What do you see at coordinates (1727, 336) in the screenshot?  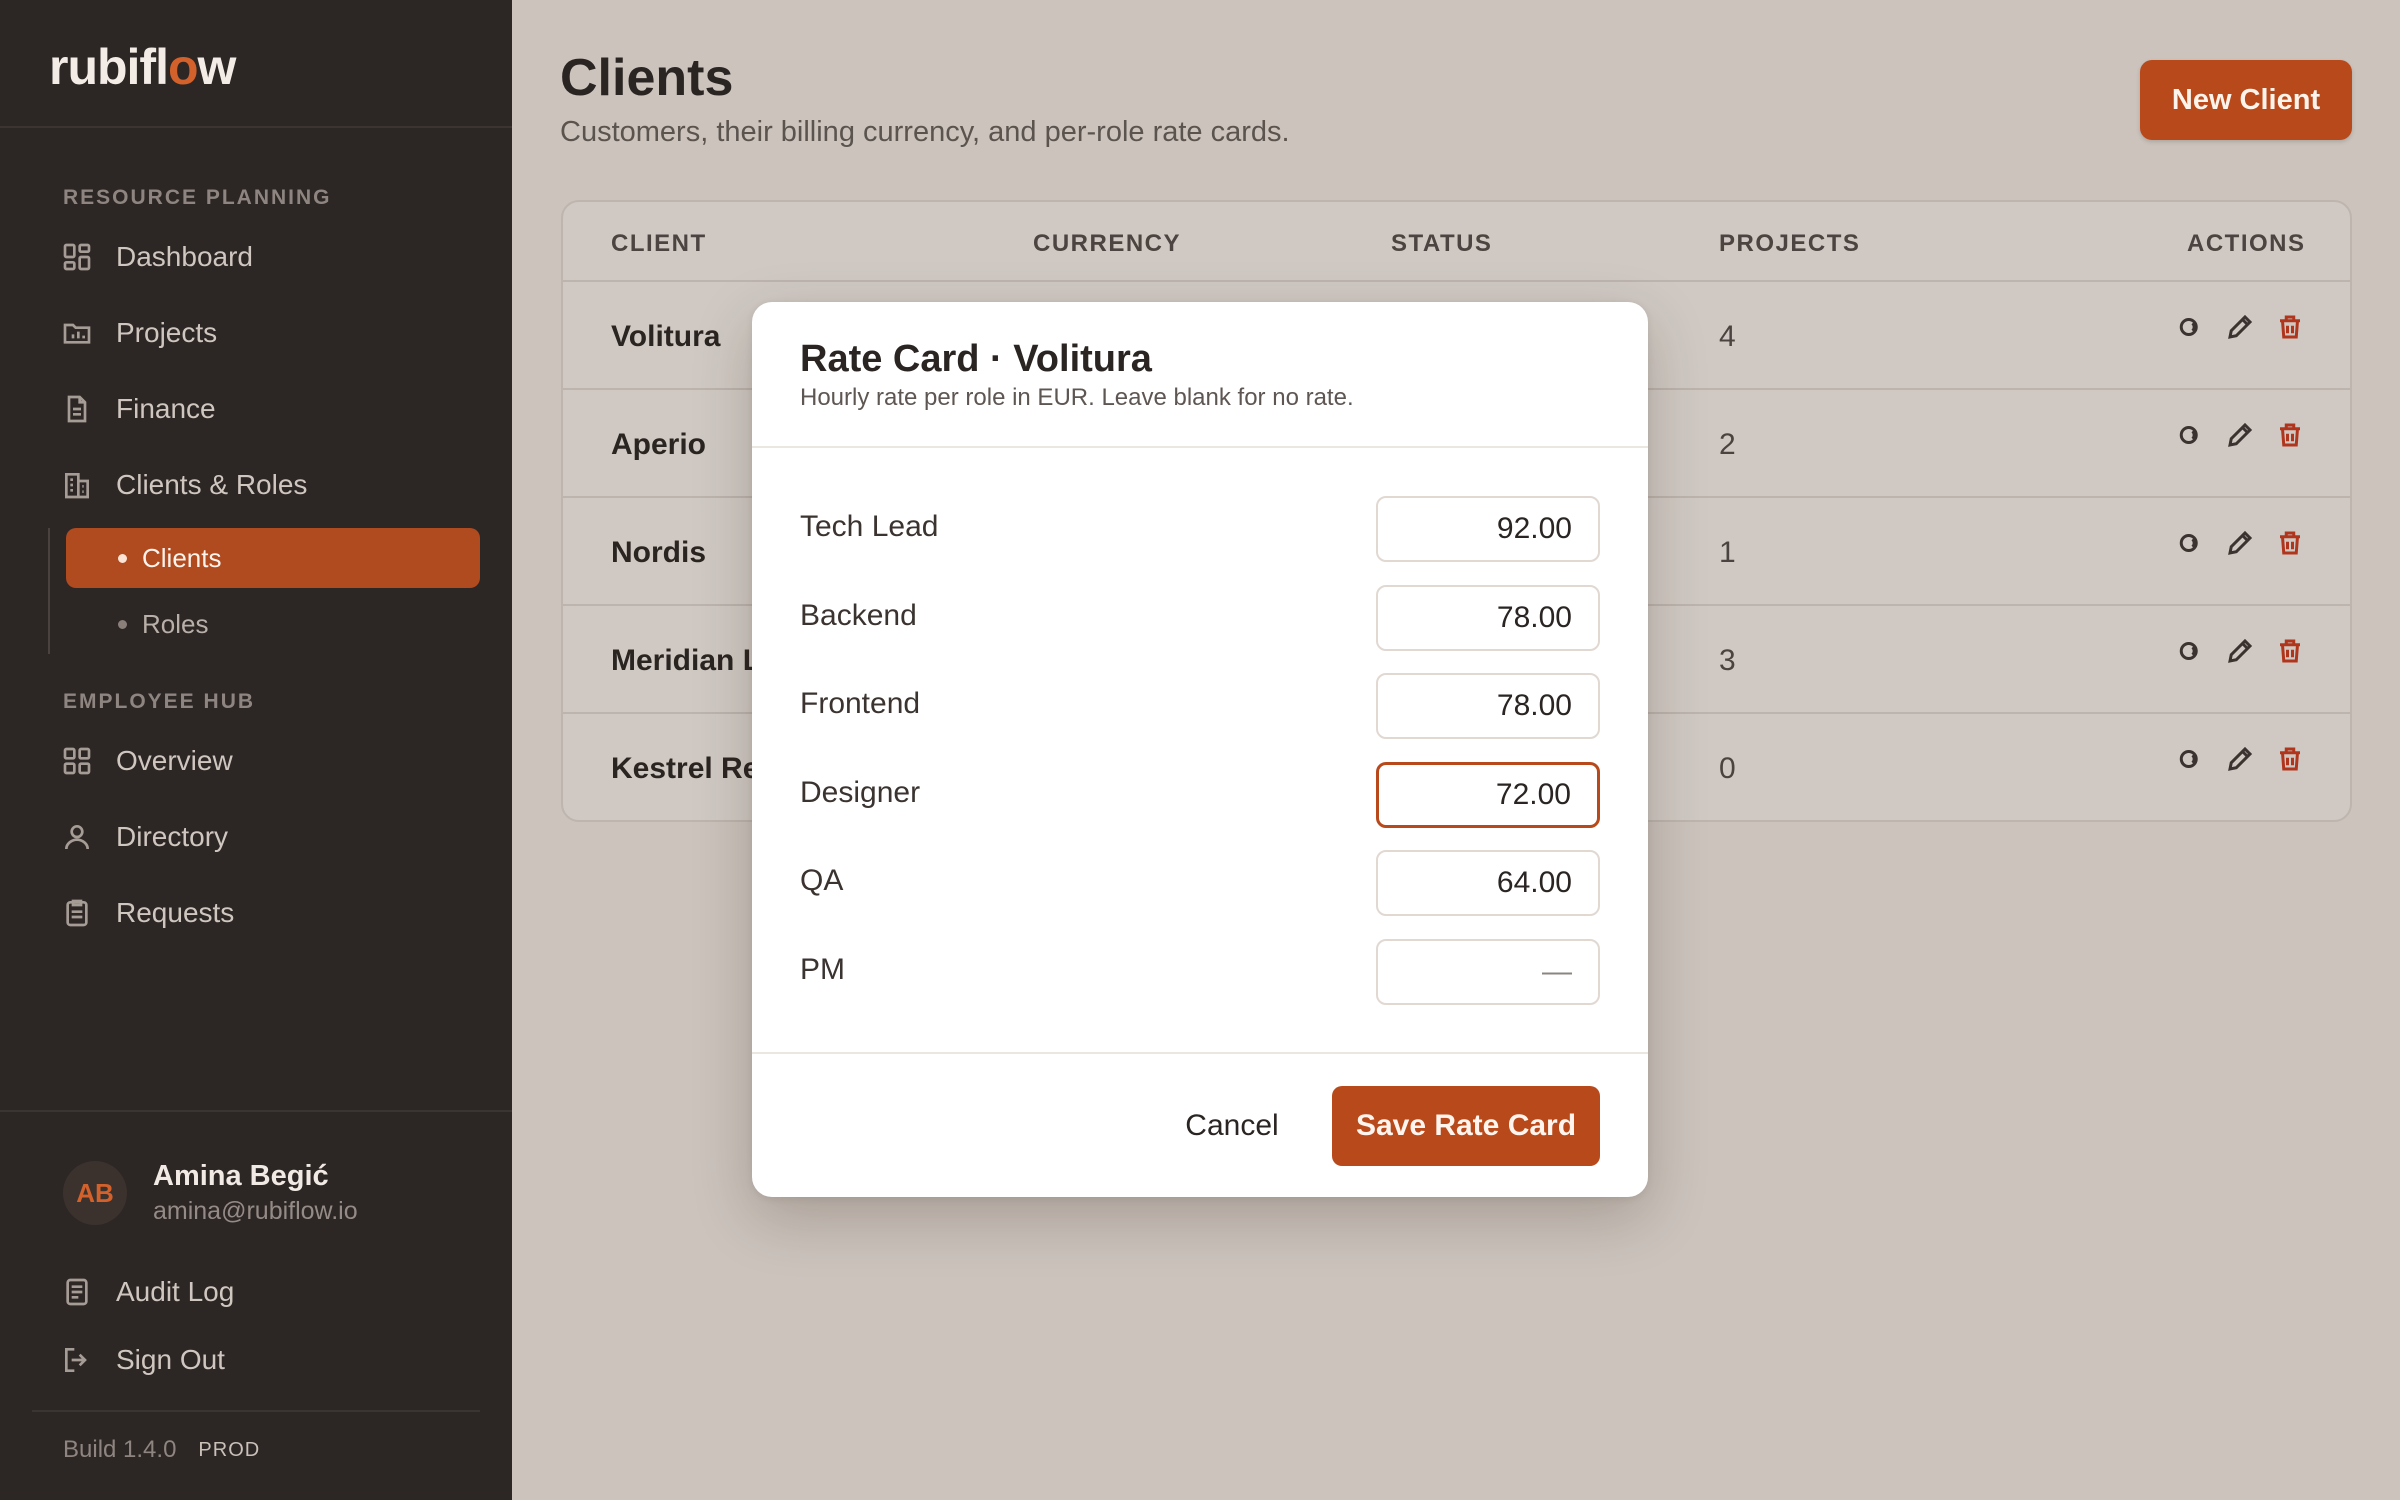 I see `project-count: 4` at bounding box center [1727, 336].